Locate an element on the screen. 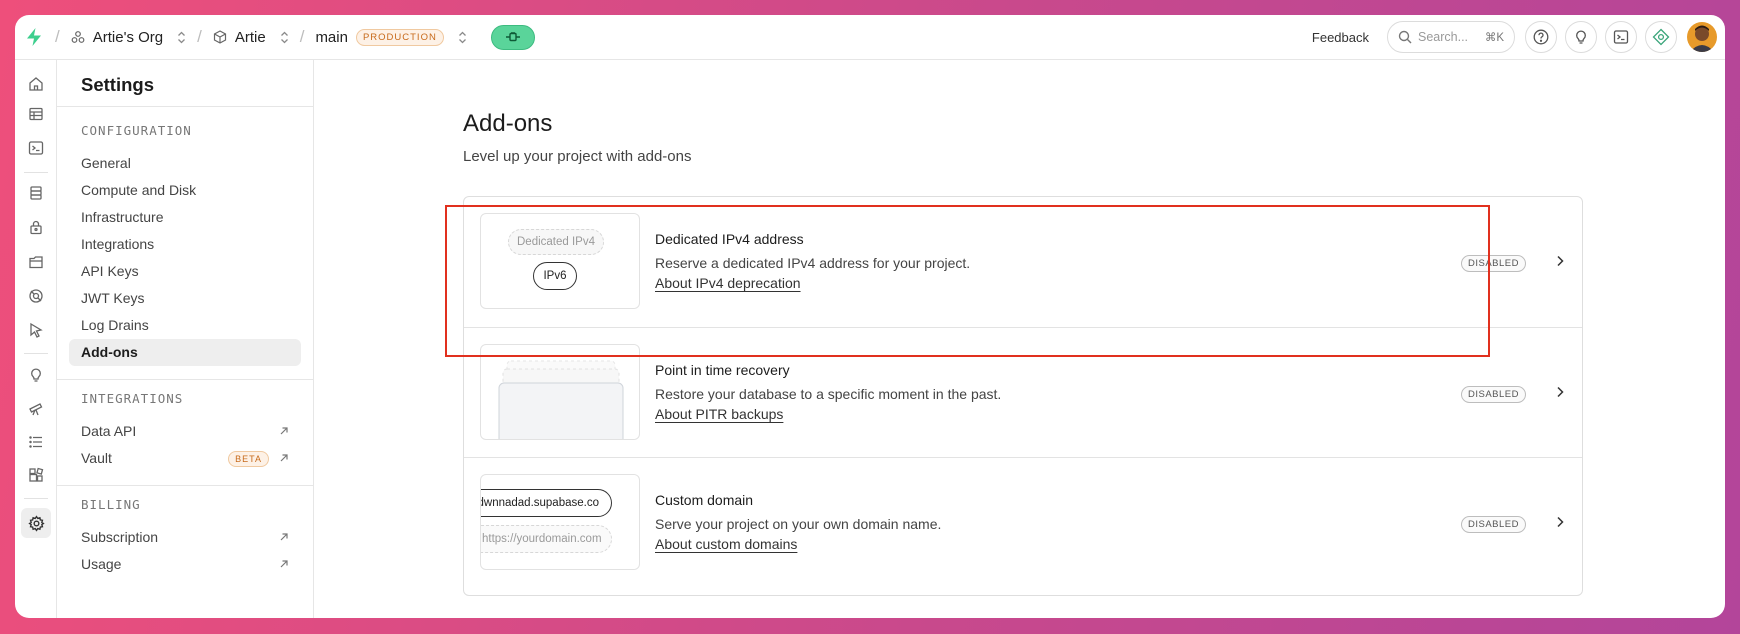 This screenshot has height=634, width=1740. addon-docs-link: About PITR backups is located at coordinates (719, 414).